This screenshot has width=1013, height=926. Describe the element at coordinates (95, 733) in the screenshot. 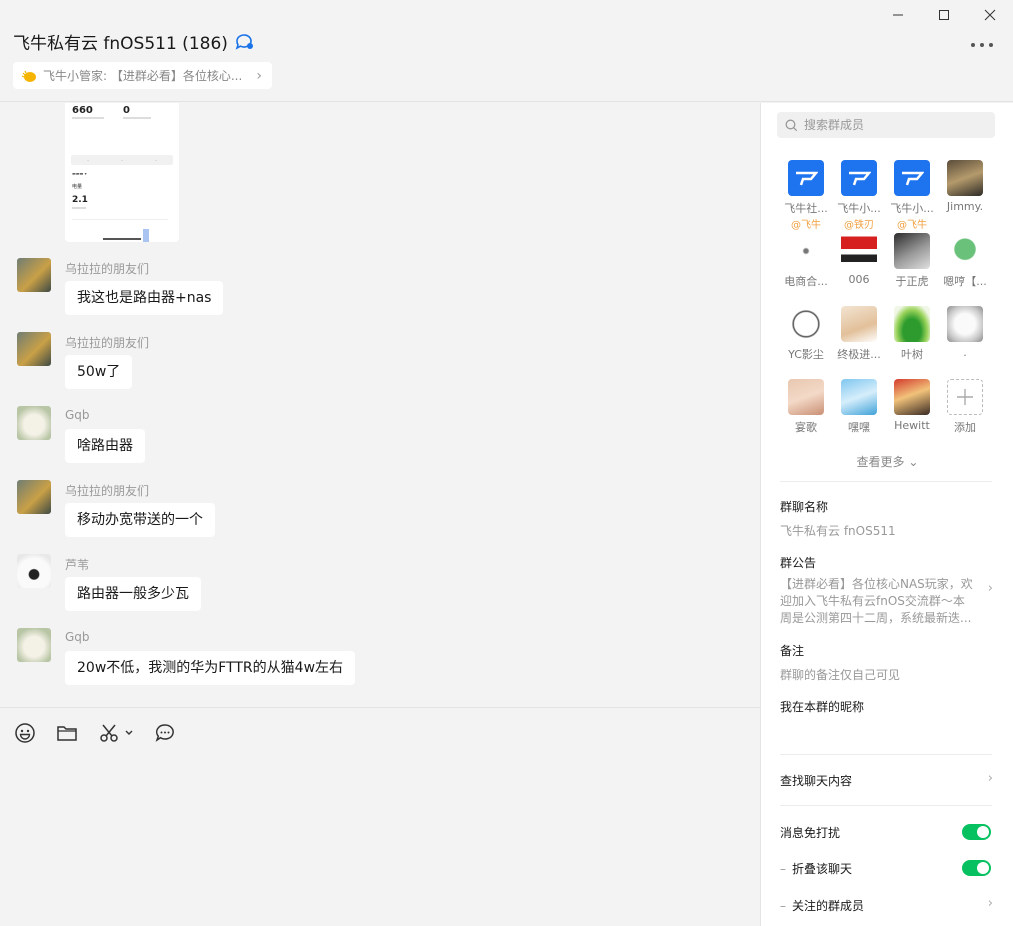

I see `input-toolbar` at that location.